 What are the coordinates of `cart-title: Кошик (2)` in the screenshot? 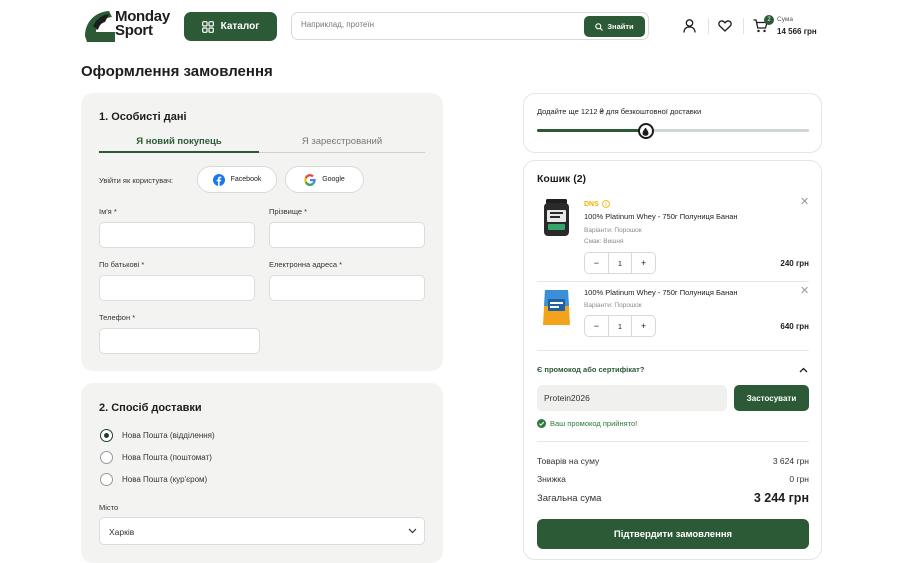 It's located at (562, 179).